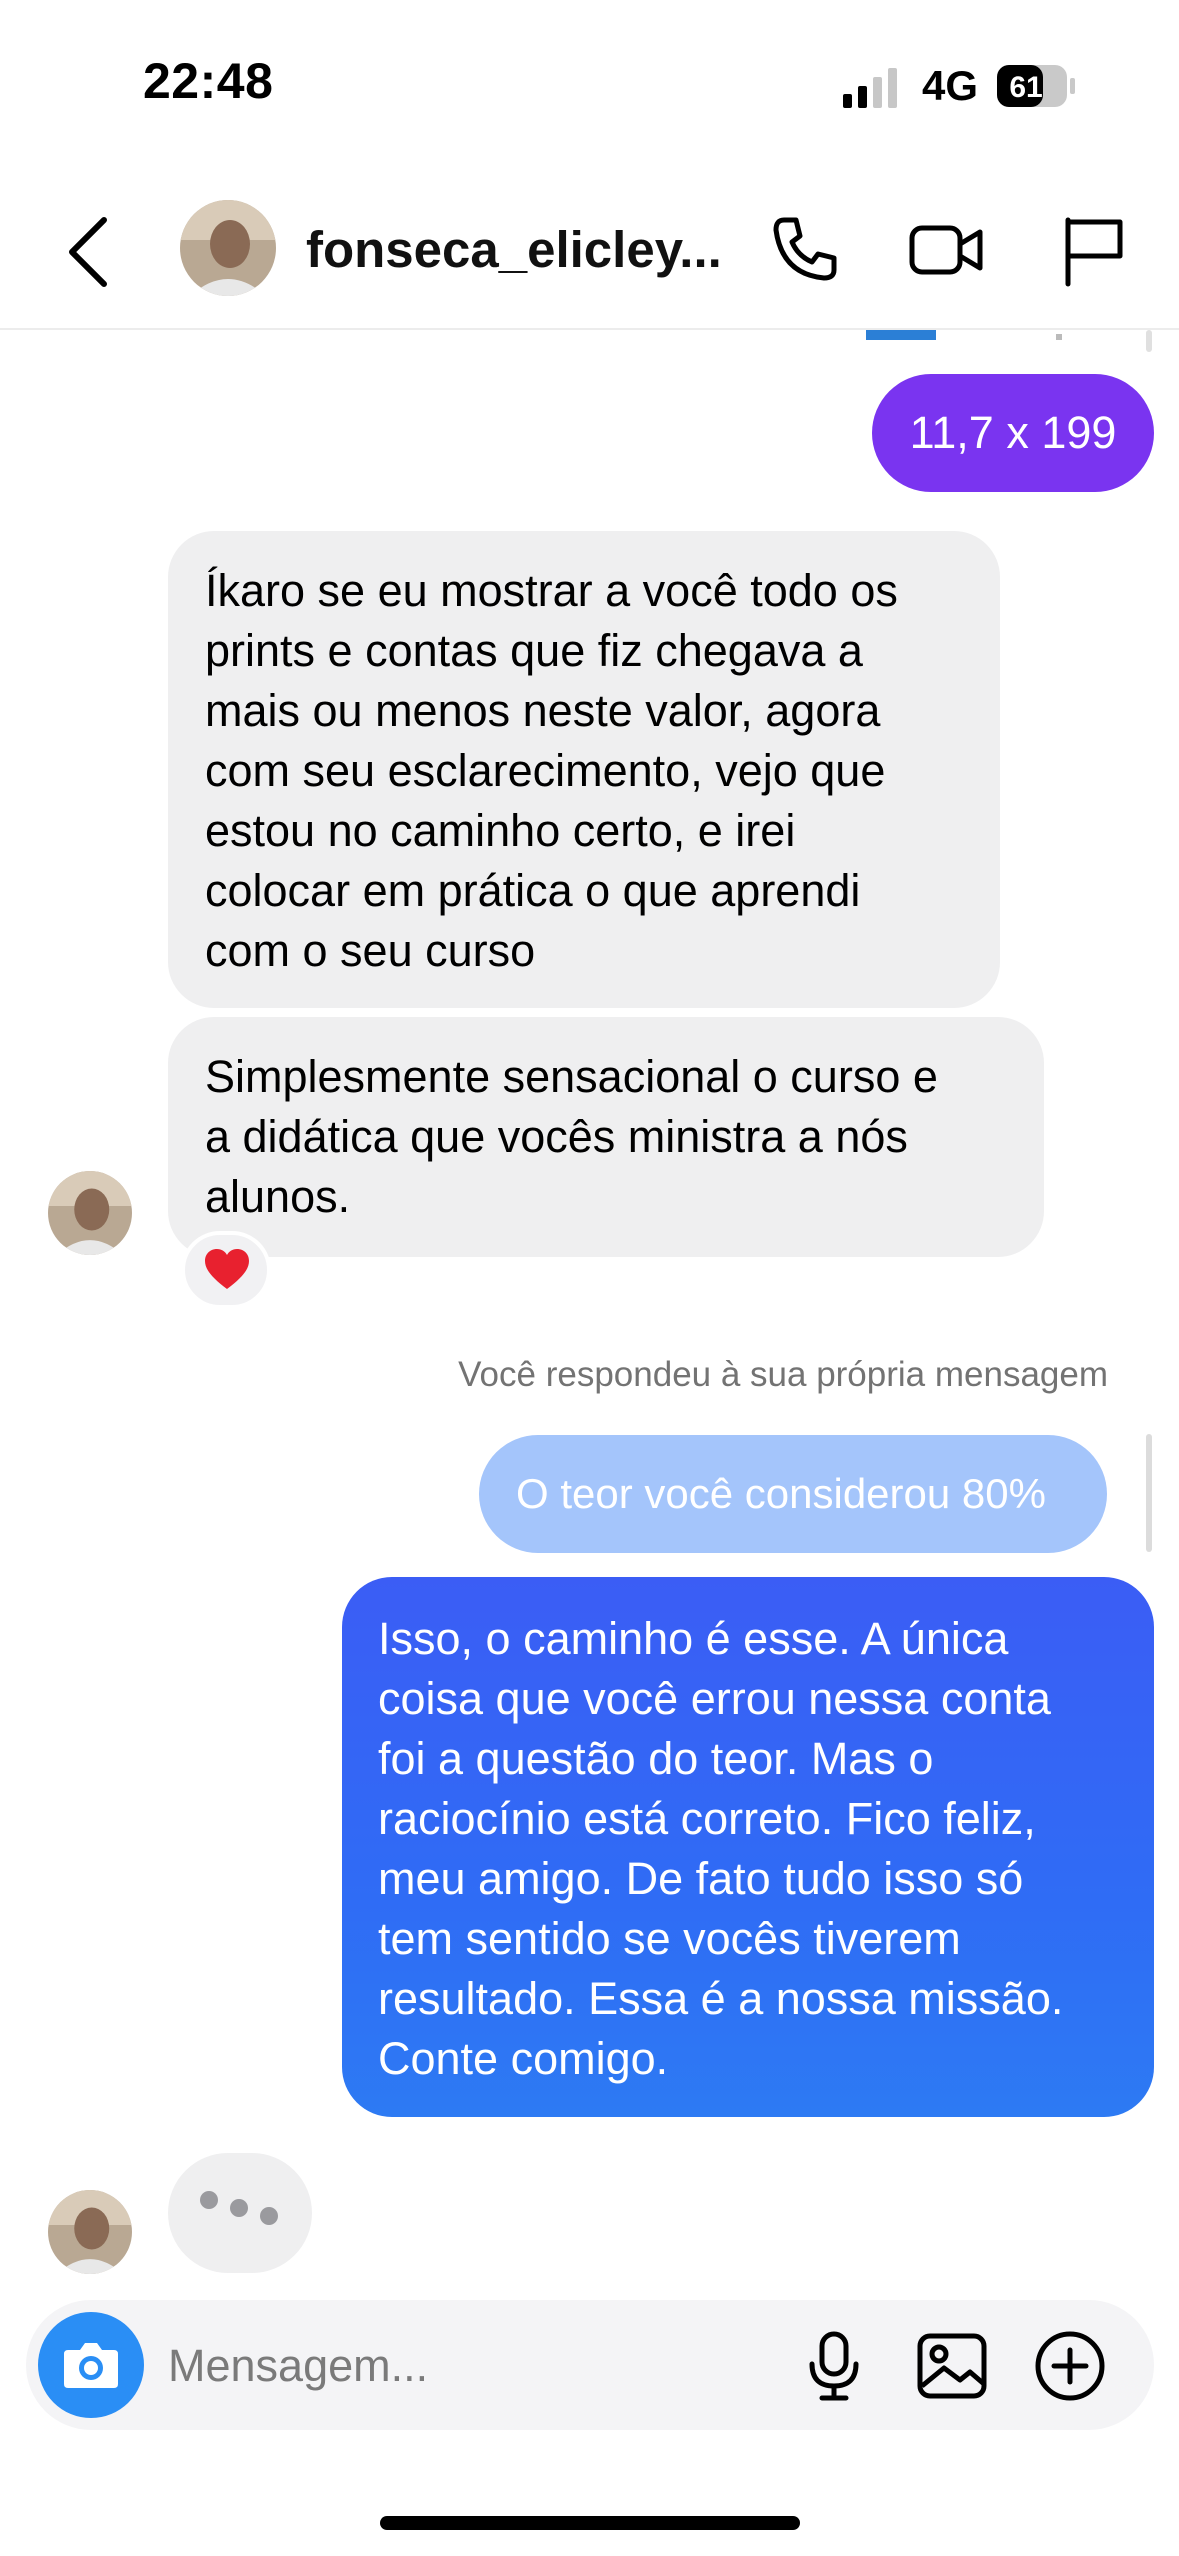 This screenshot has height=2556, width=1179. I want to click on message-line: Isso, o caminho é esse. A única, so click(693, 1638).